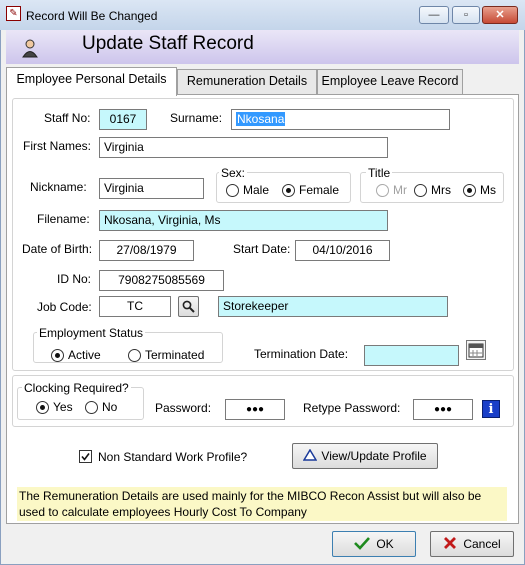 The image size is (525, 565). I want to click on id-no-label: ID No:, so click(74, 279).